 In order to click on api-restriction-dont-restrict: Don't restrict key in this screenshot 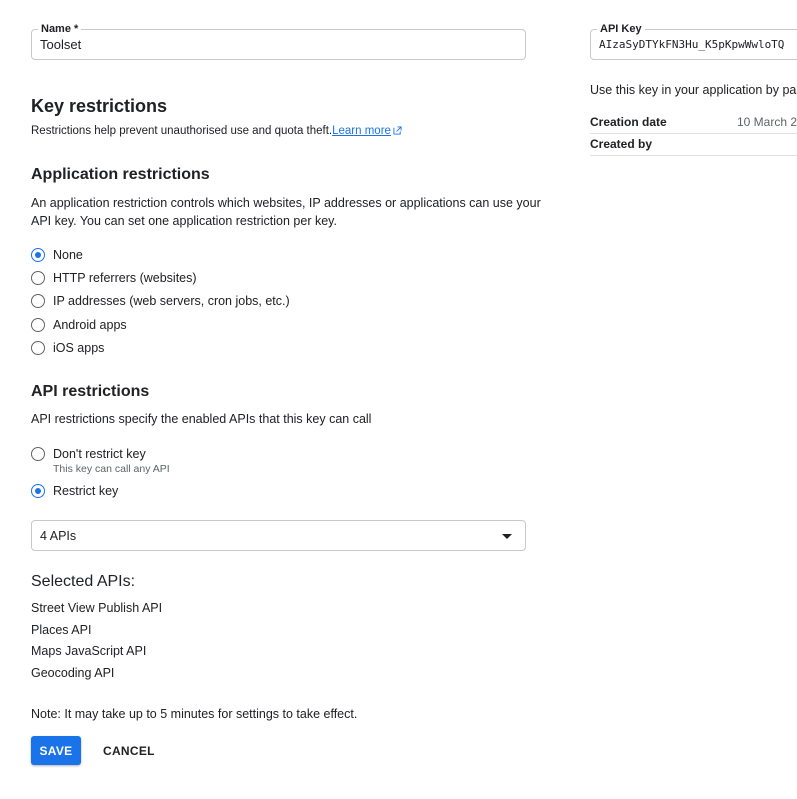, I will do `click(88, 454)`.